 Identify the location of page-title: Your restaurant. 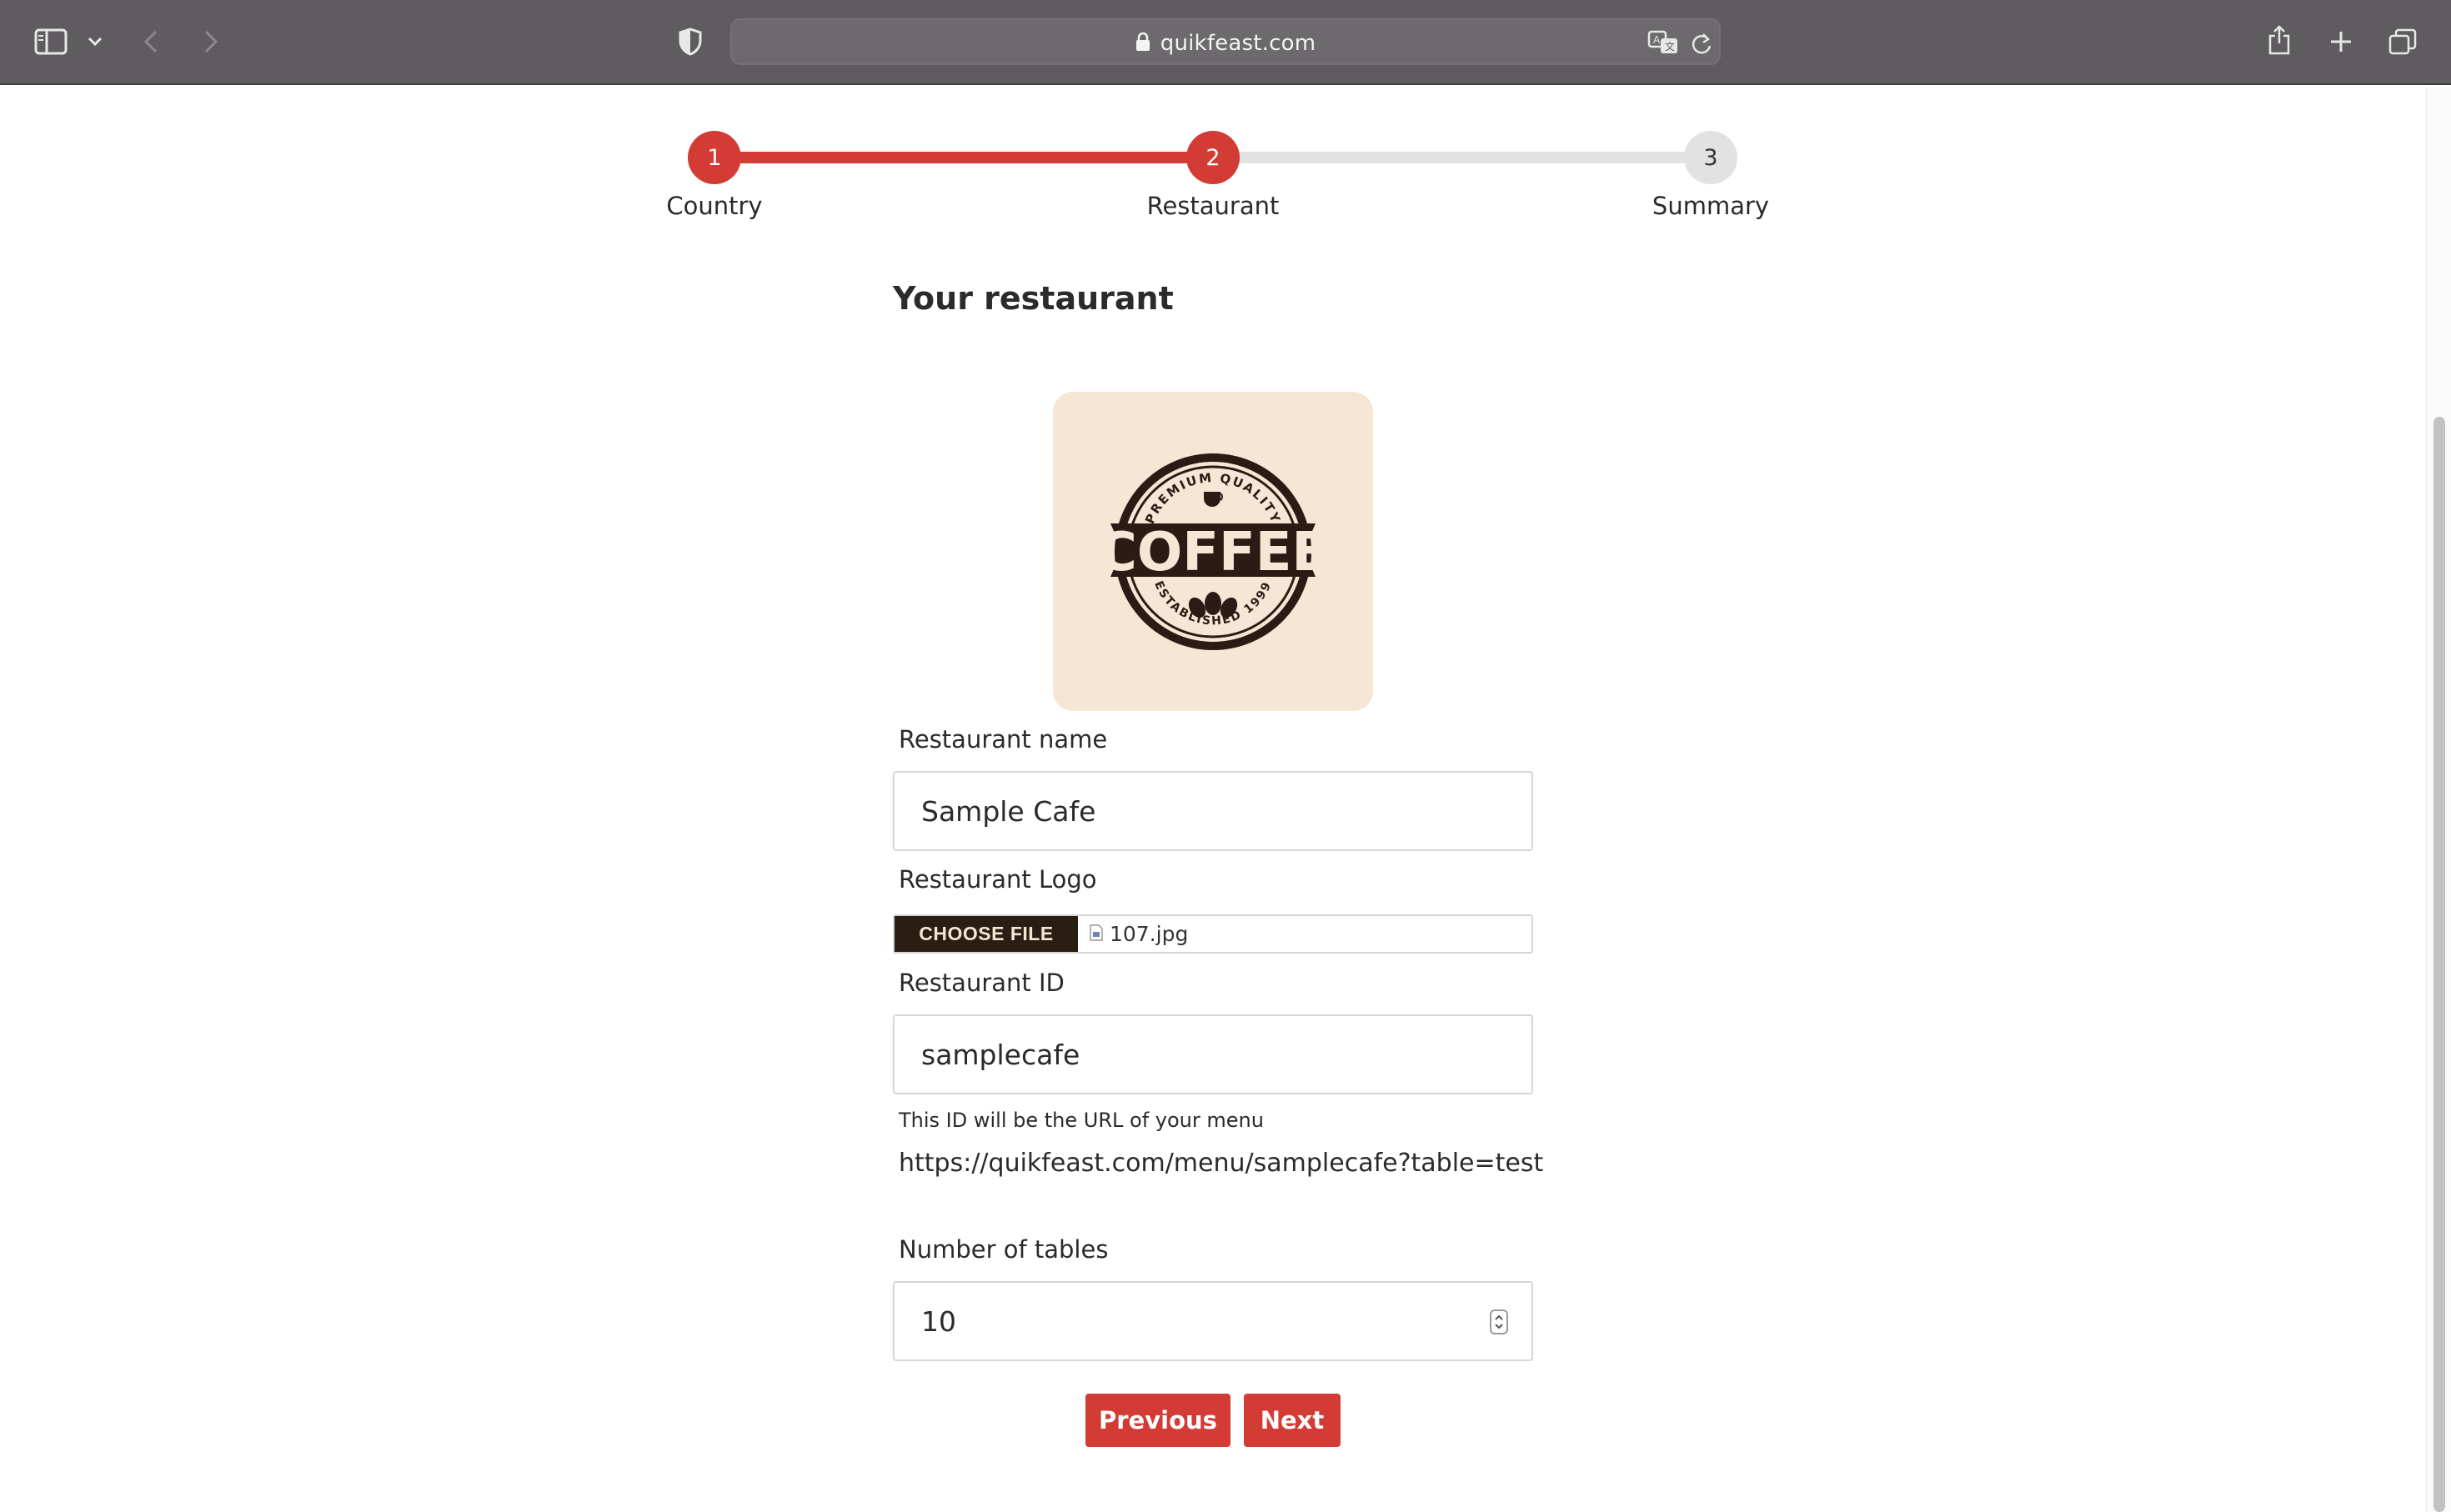
(1033, 298).